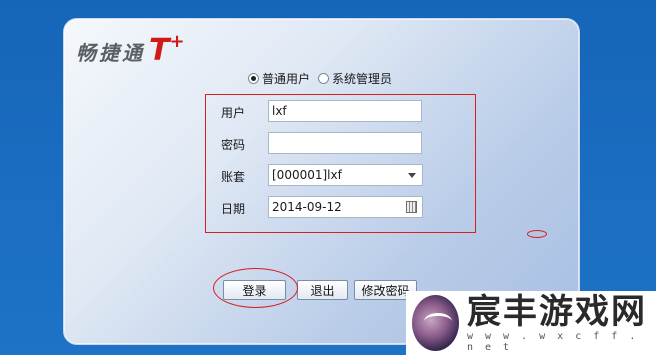  I want to click on login-type-group: 普通用户 系统管理员, so click(322, 78).